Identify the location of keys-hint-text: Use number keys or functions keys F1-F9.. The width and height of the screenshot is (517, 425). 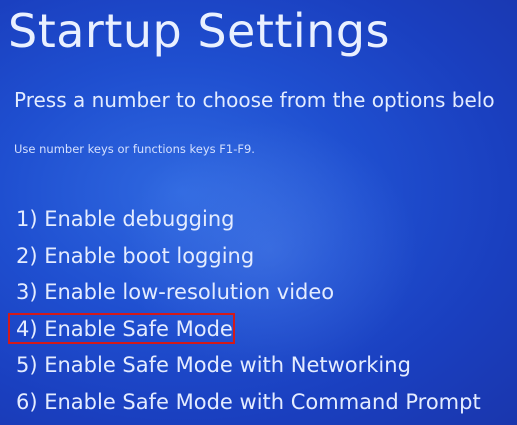
(134, 149).